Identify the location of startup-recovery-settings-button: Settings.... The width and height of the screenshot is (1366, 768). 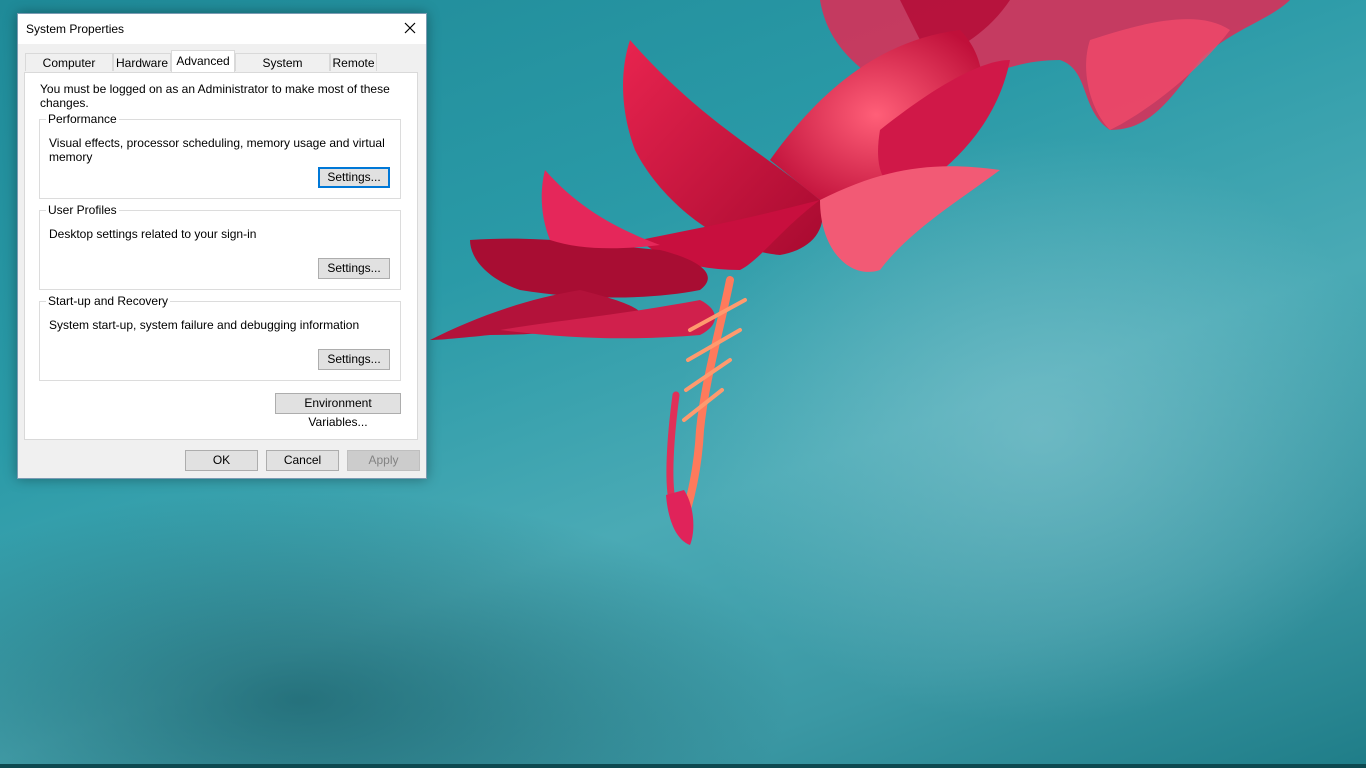
(354, 359).